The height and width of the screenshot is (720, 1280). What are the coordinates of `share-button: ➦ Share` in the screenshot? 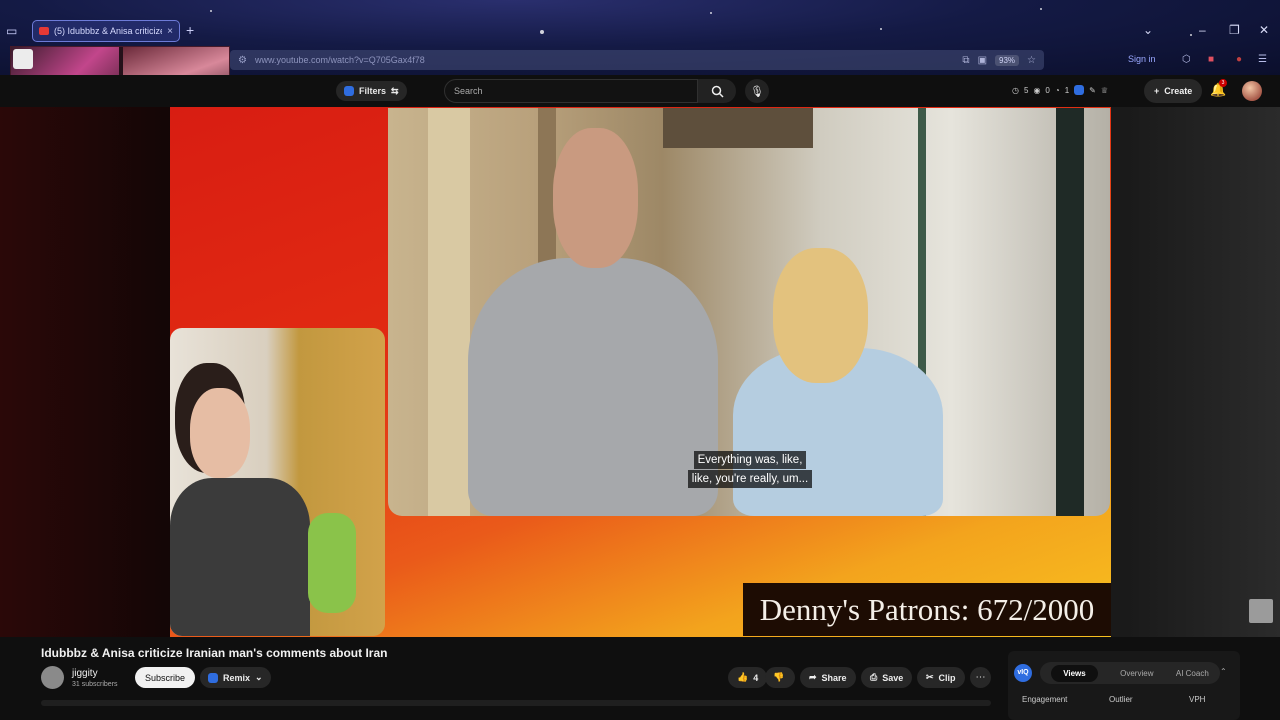 It's located at (828, 677).